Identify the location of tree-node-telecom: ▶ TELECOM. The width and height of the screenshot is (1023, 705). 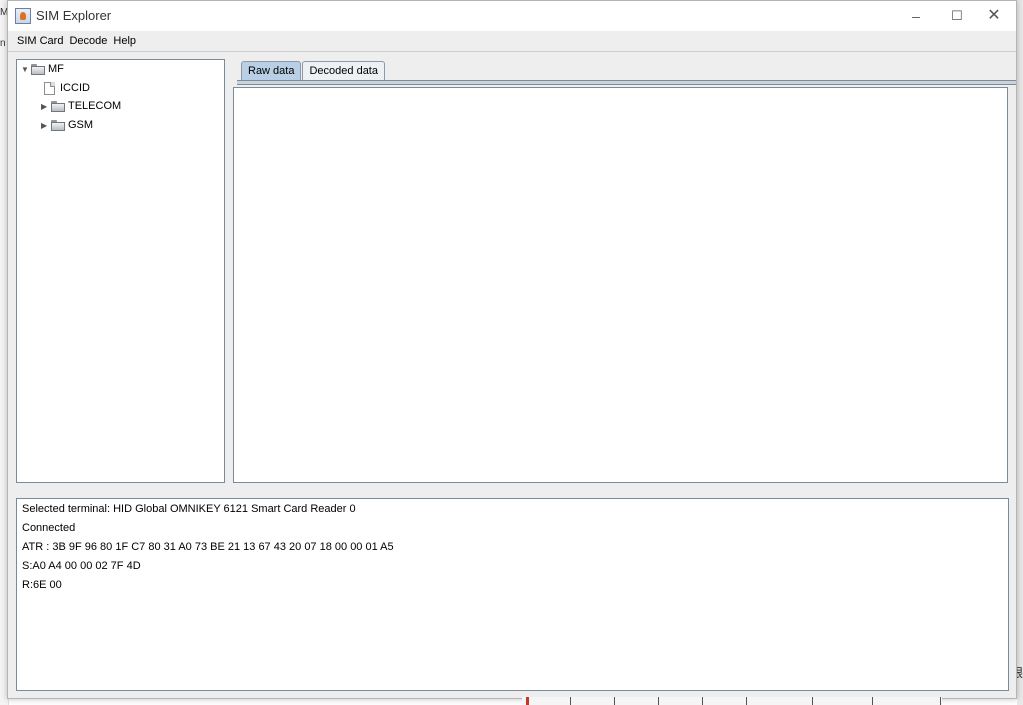
(81, 106).